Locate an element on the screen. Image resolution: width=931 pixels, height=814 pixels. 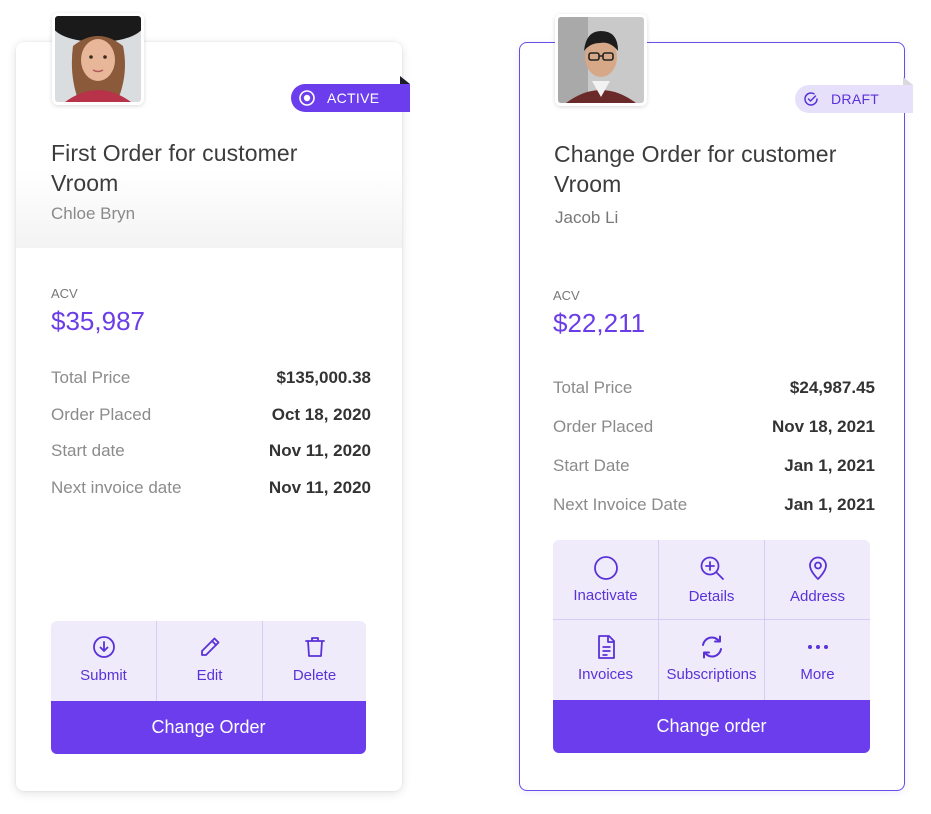
target-icon is located at coordinates (307, 98).